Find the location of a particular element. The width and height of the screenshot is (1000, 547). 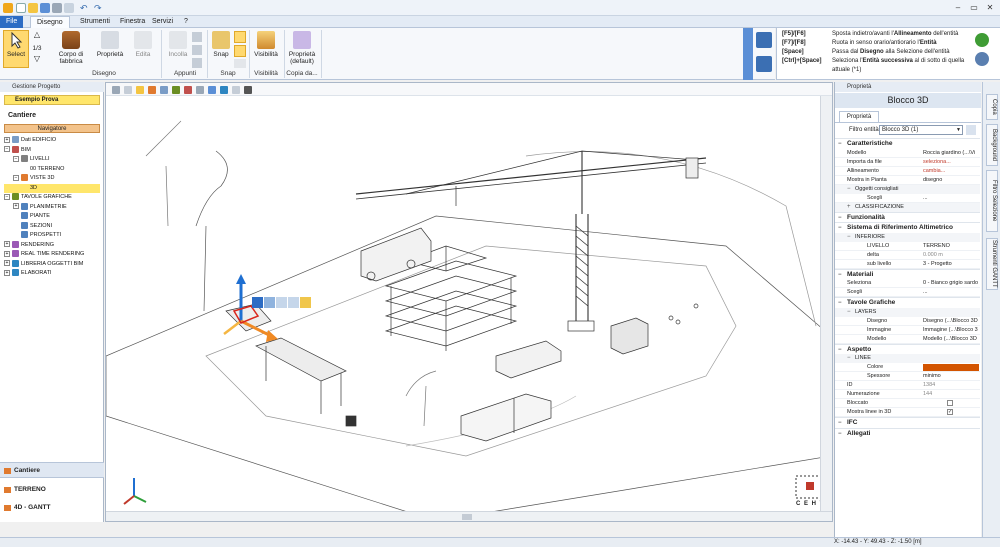

section-sistema-di-riferimento-altimetrico: − Sistema di Riferimento Altimetrico is located at coordinates (907, 227).